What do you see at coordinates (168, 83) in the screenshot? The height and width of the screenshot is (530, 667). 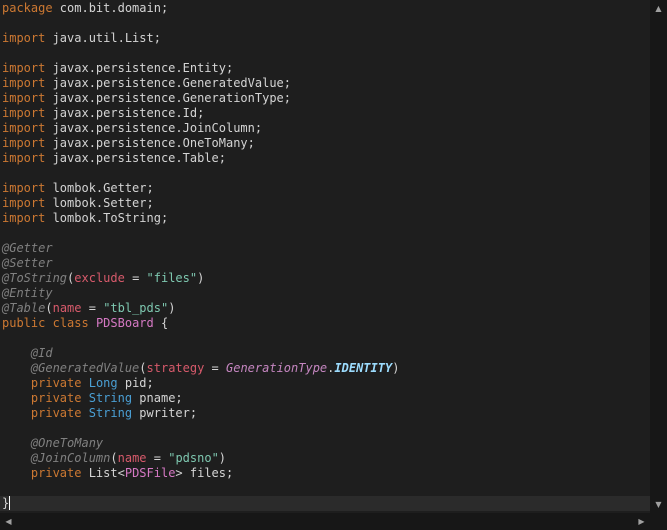 I see `code-token-plain: javax.persistence.GeneratedValue;` at bounding box center [168, 83].